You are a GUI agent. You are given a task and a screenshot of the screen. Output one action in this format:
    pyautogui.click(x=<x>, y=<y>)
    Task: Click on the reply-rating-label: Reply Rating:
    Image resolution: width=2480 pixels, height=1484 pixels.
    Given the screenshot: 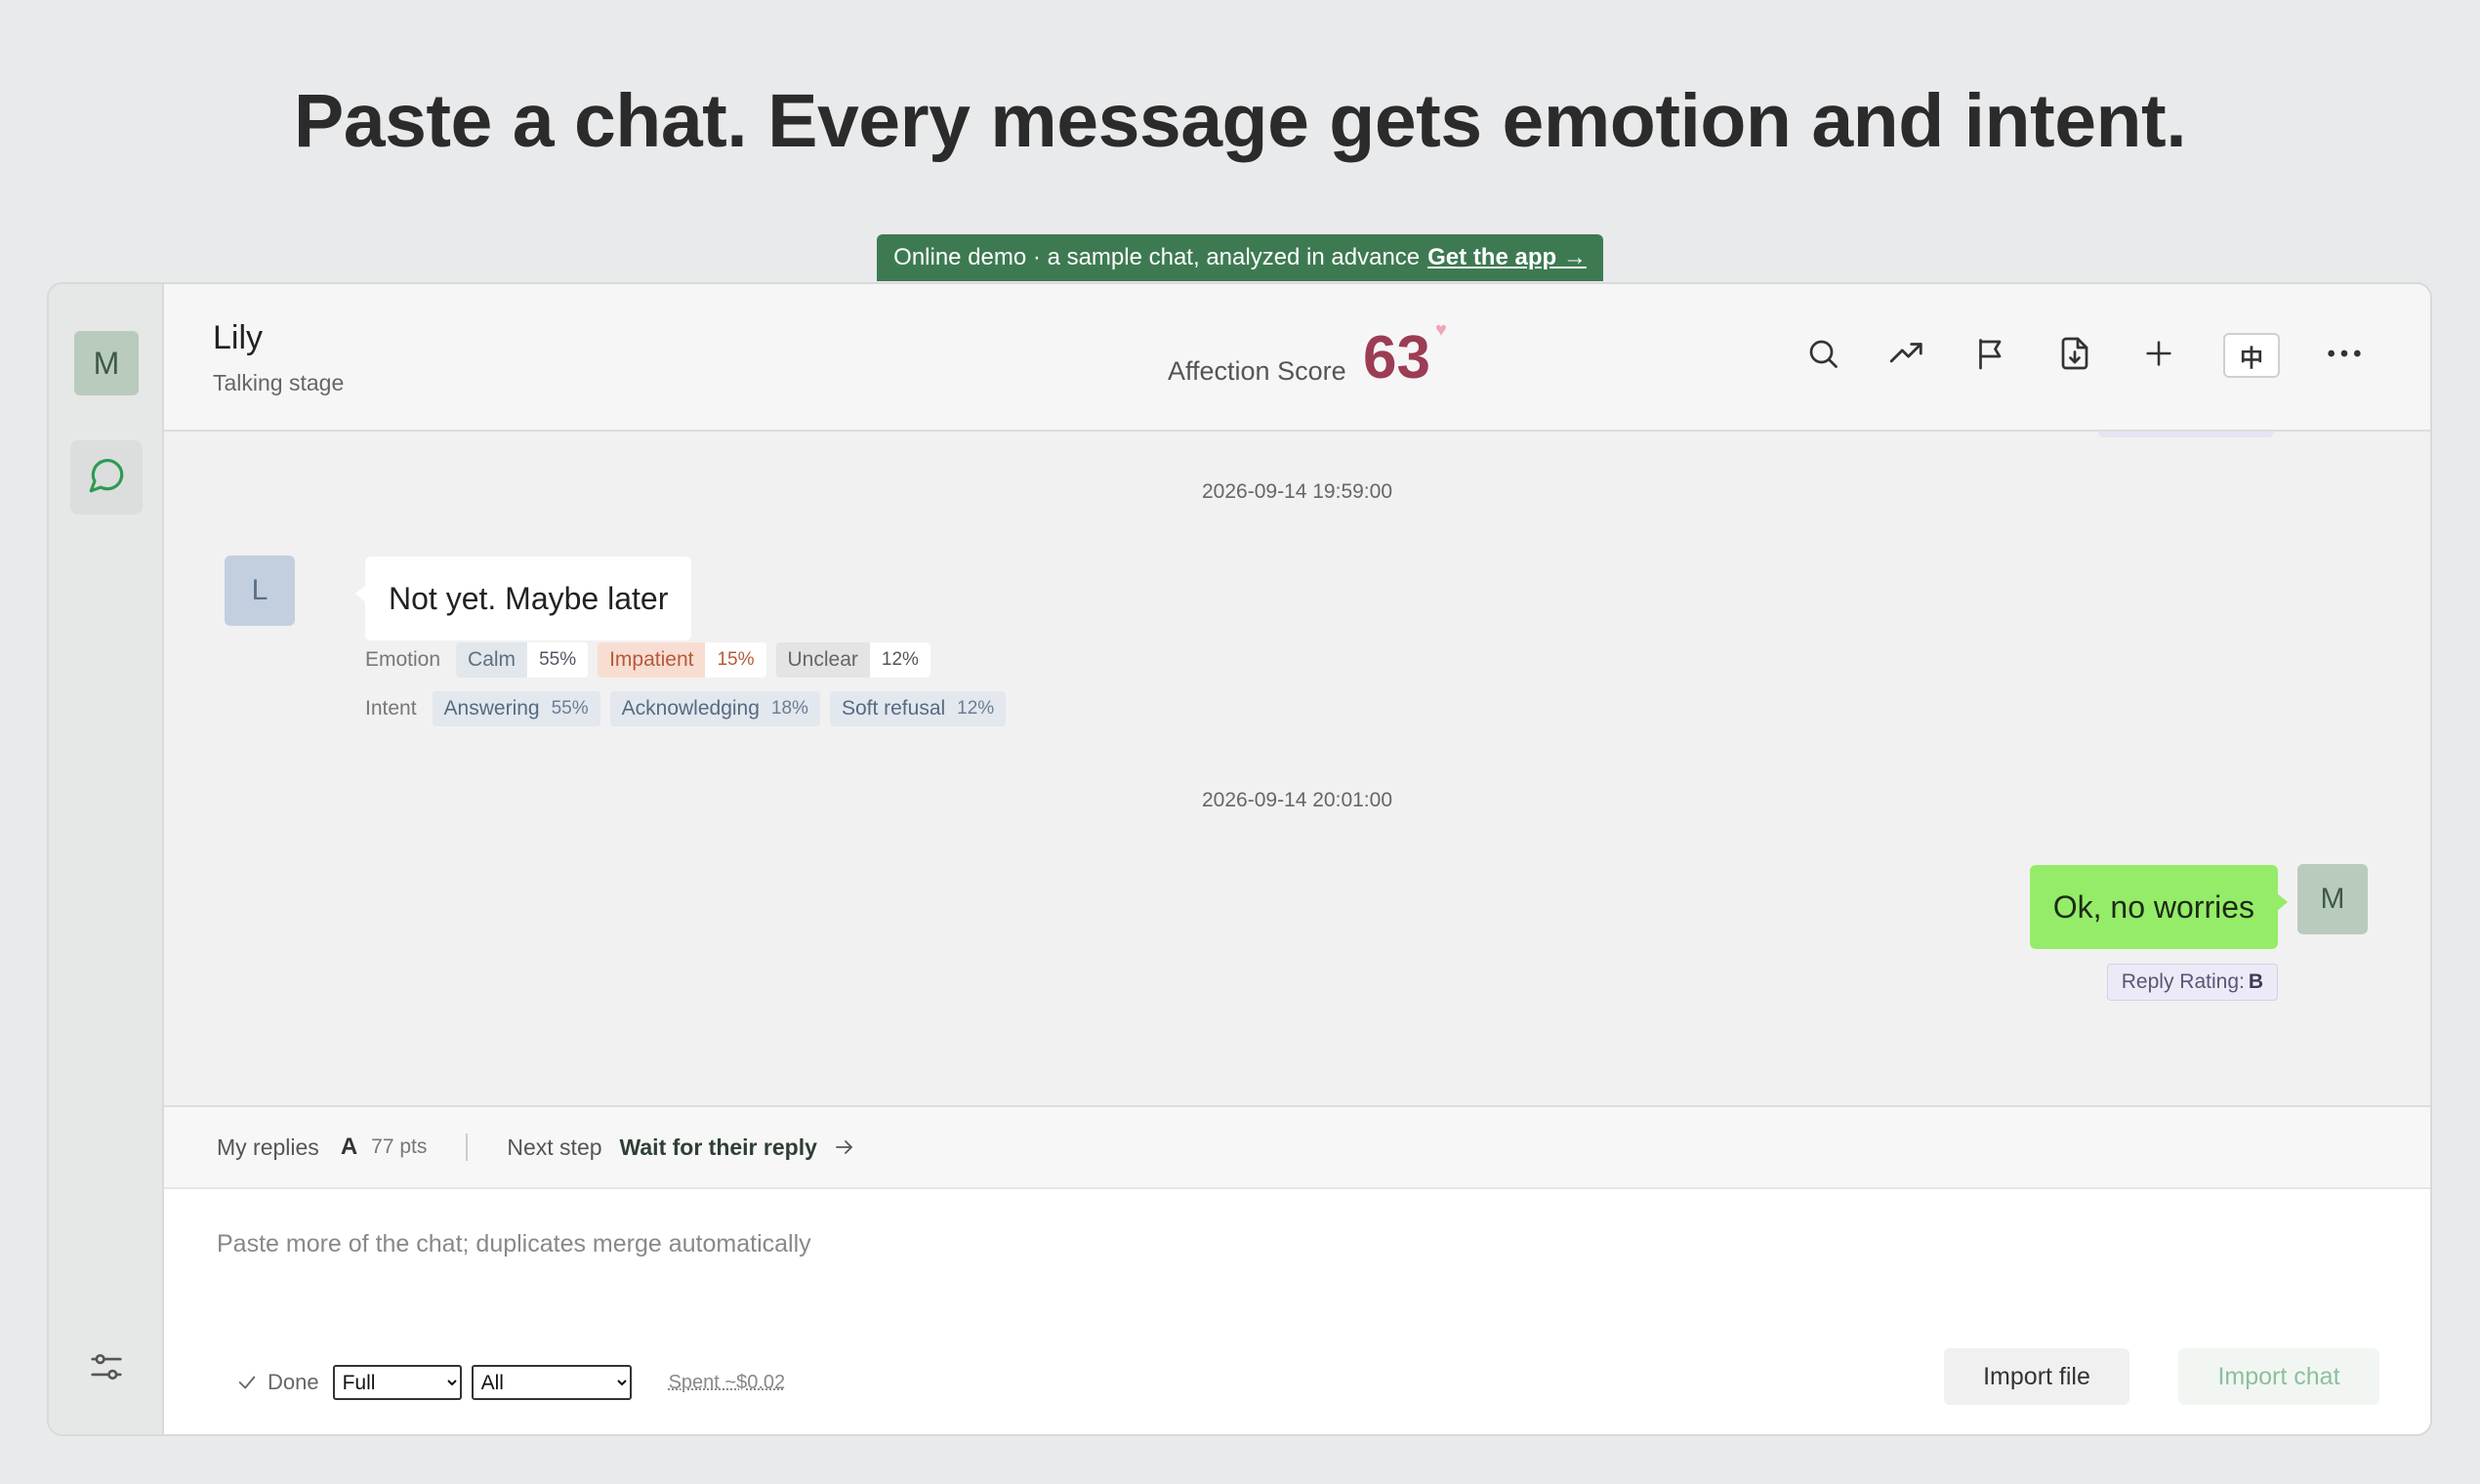 What is the action you would take?
    pyautogui.click(x=2183, y=982)
    